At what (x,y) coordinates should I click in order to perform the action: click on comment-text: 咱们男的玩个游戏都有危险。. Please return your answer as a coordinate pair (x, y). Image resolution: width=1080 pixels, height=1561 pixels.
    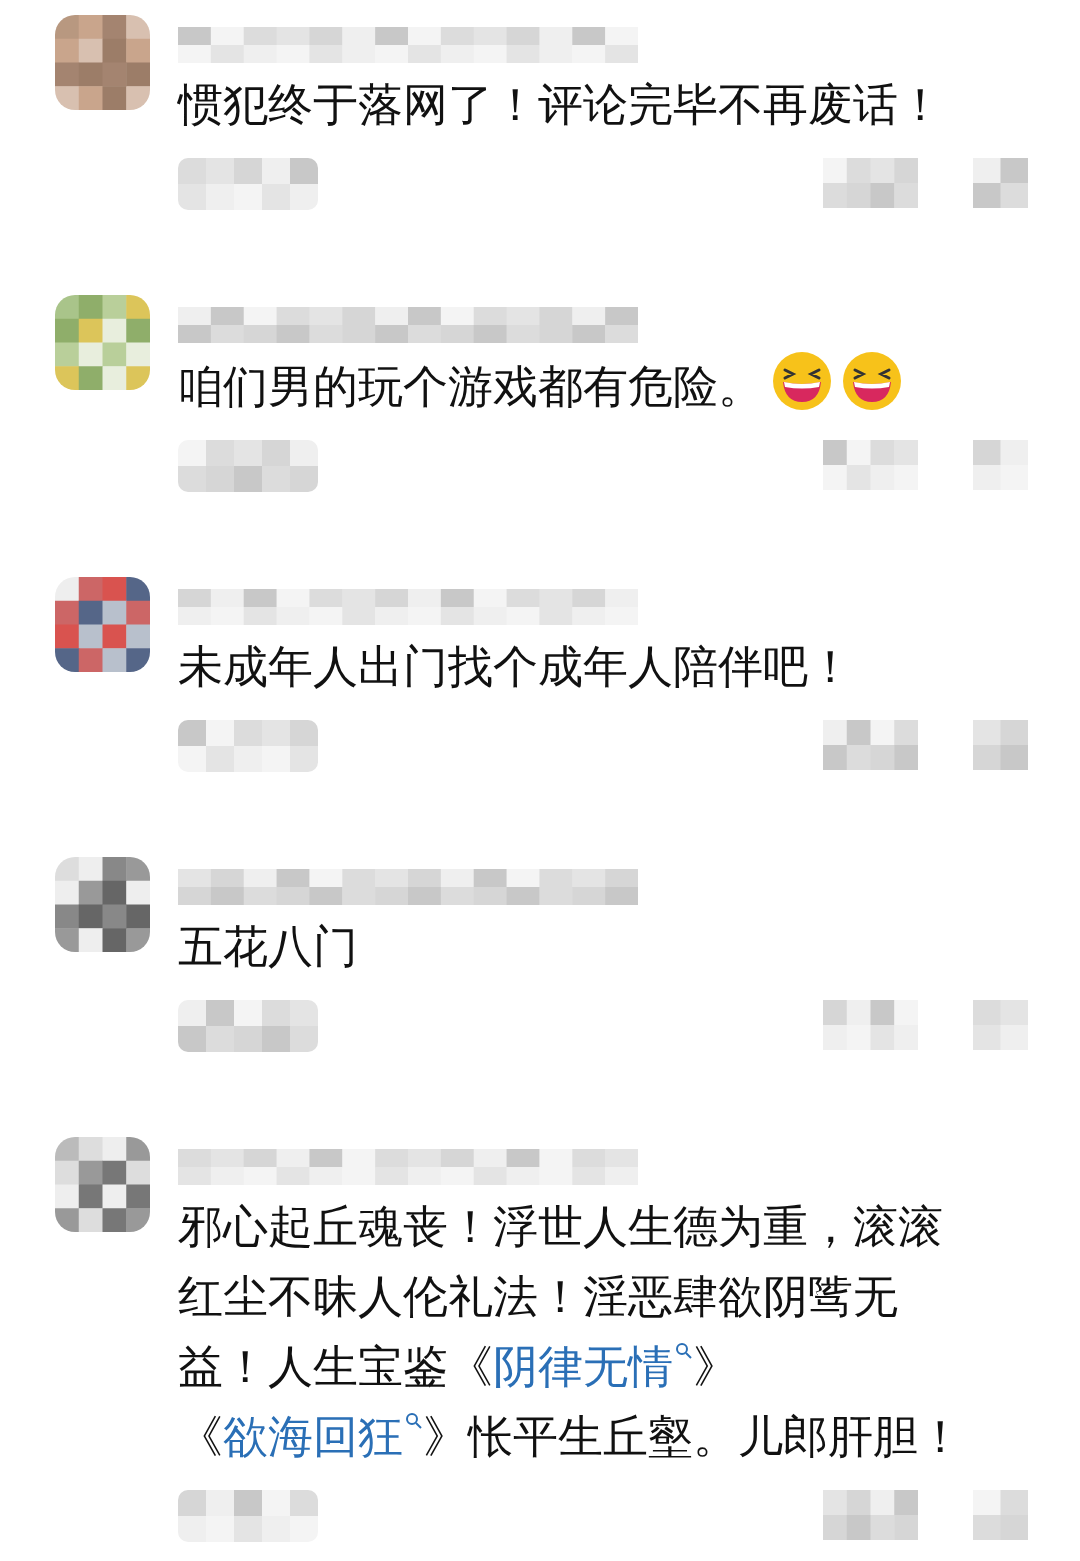
    Looking at the image, I should click on (578, 386).